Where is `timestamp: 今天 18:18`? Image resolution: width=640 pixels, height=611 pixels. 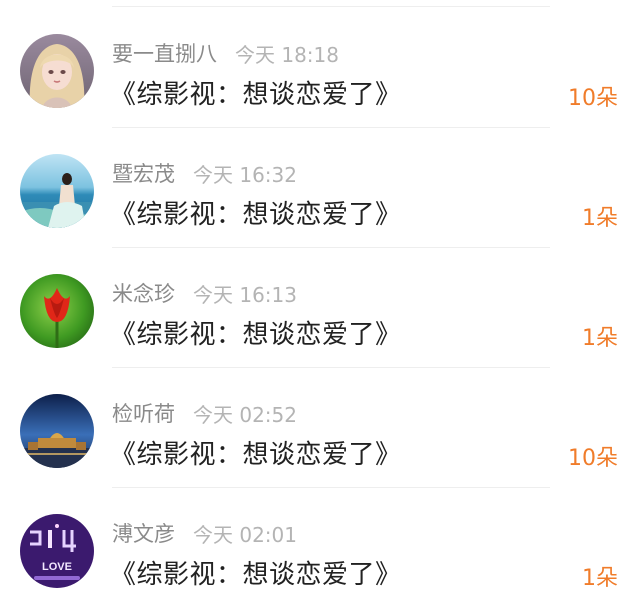
timestamp: 今天 18:18 is located at coordinates (287, 54).